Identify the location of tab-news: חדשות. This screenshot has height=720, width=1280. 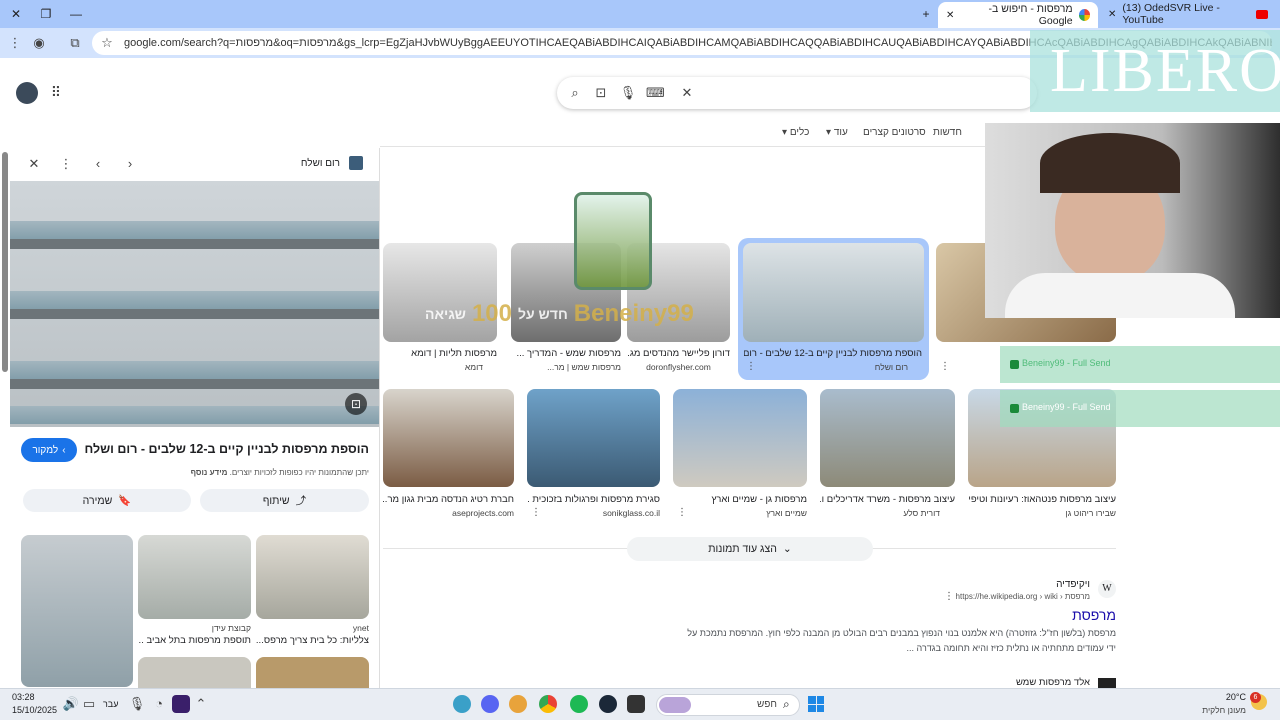
(947, 132).